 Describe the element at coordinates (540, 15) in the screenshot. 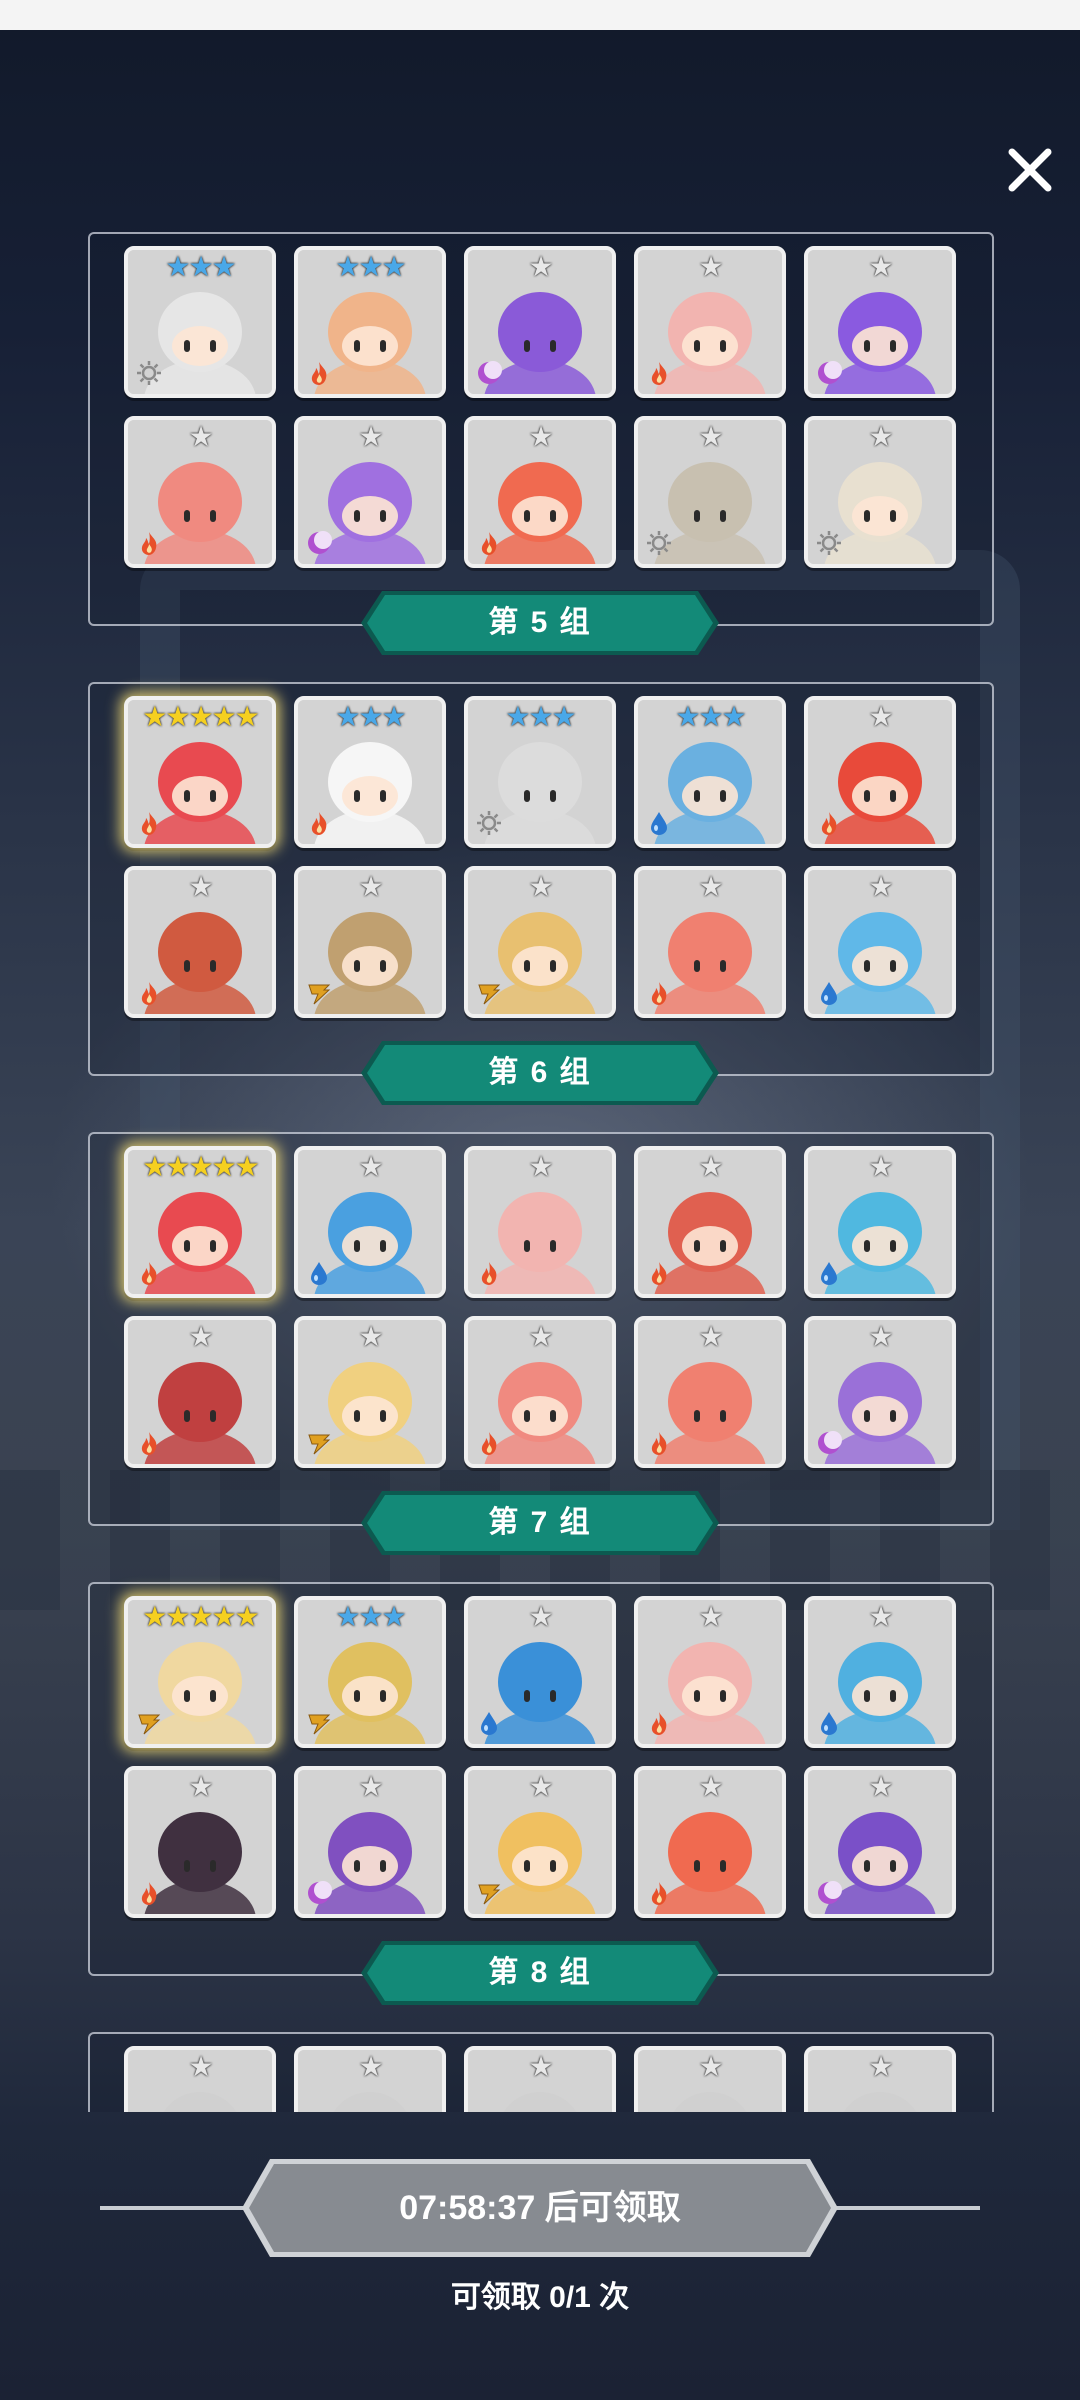

I see `status-bar` at that location.